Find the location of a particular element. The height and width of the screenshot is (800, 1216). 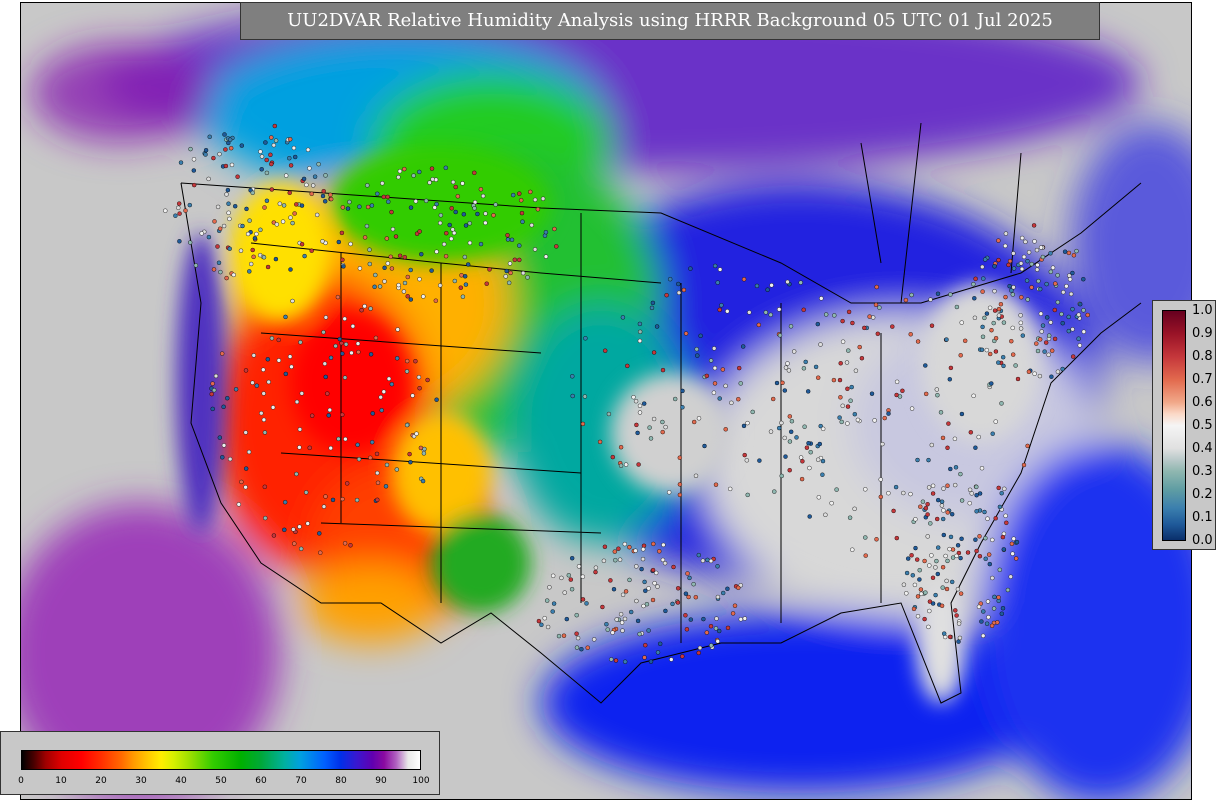

rh-tick: 10 is located at coordinates (61, 781).